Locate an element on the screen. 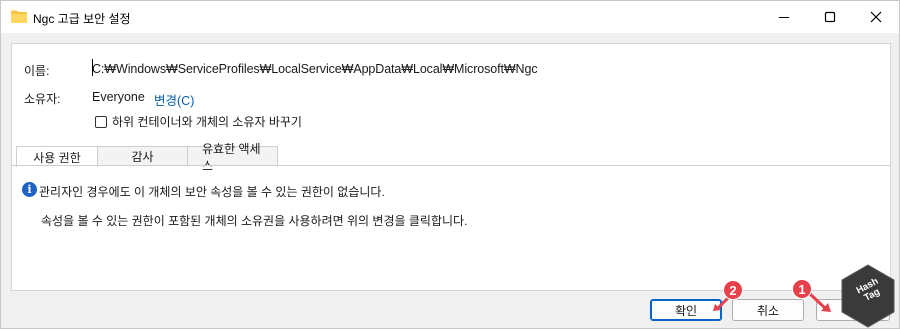 Image resolution: width=900 pixels, height=329 pixels. close-icon is located at coordinates (876, 17).